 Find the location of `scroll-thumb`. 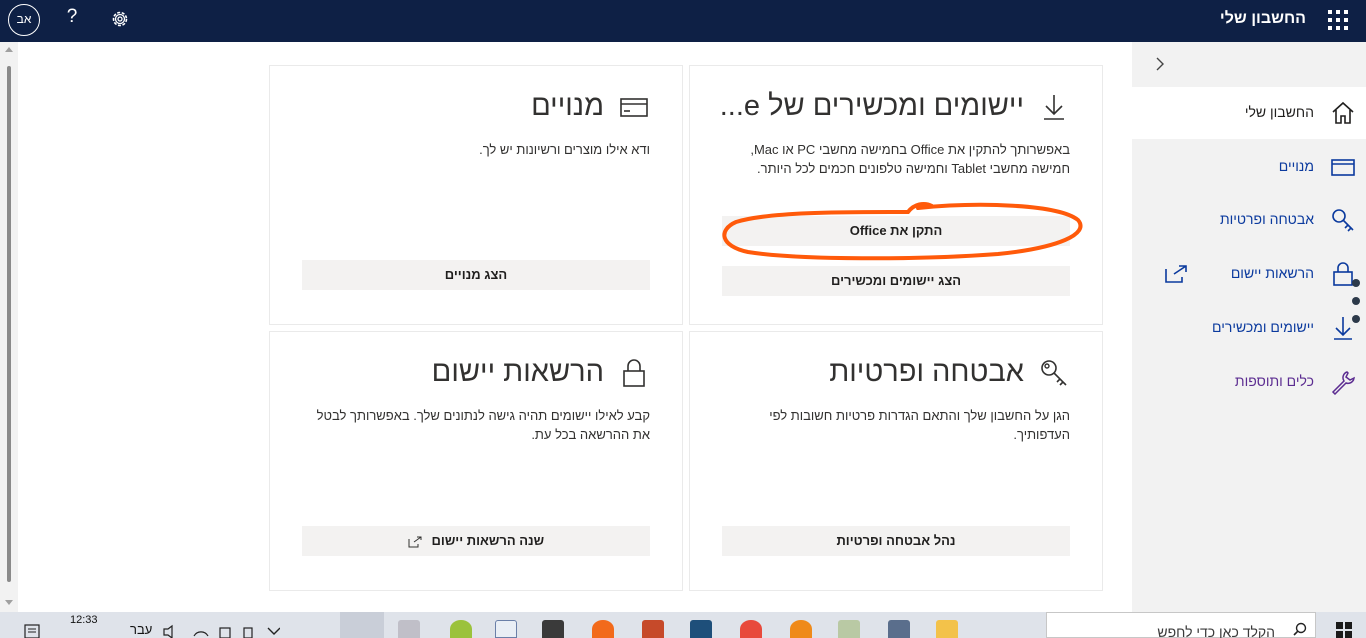

scroll-thumb is located at coordinates (9, 324).